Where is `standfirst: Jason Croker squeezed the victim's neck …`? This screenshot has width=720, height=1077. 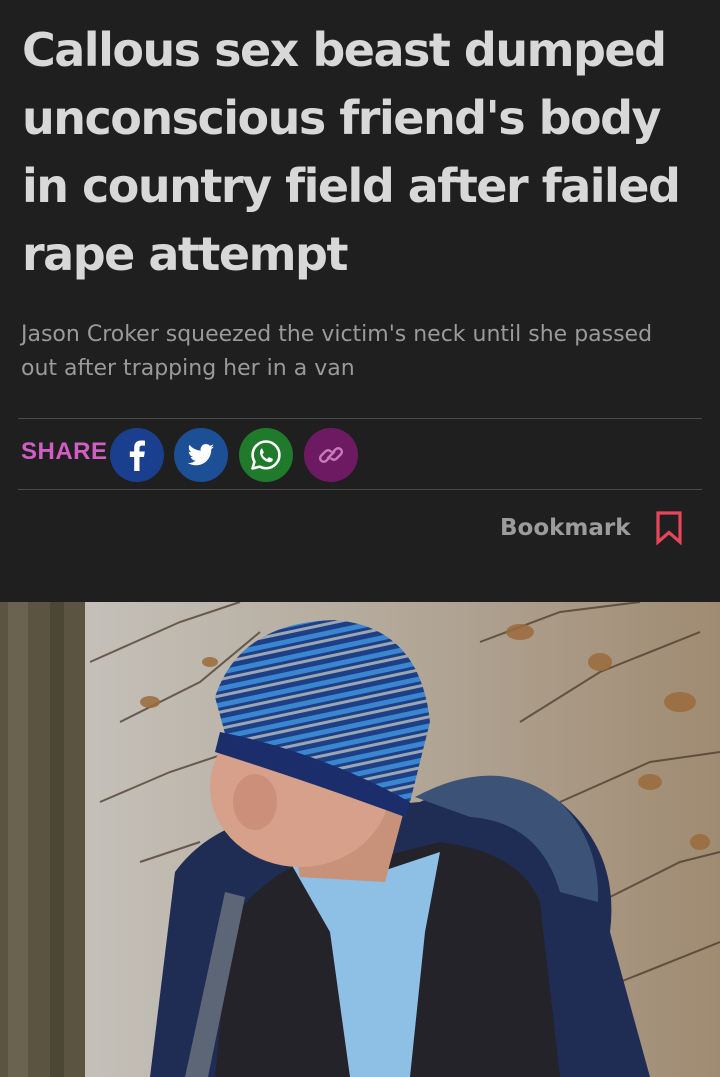
standfirst: Jason Croker squeezed the victim's neck … is located at coordinates (337, 351).